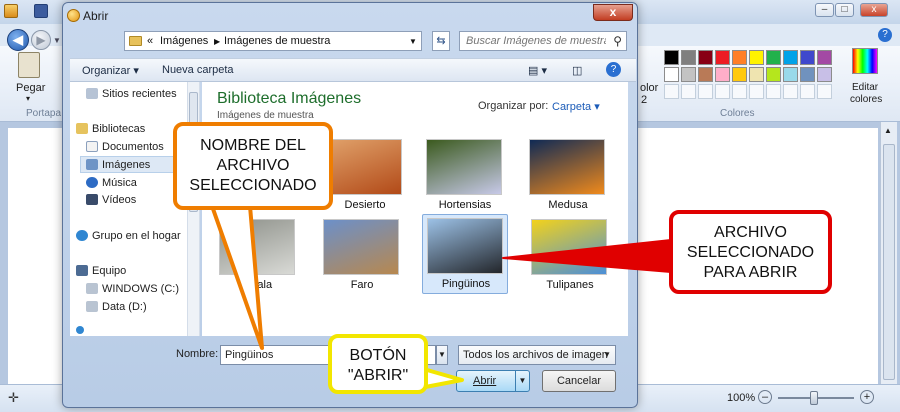 This screenshot has height=412, width=900. Describe the element at coordinates (28, 98) in the screenshot. I see `paste-dropdown-icon: ▾` at that location.